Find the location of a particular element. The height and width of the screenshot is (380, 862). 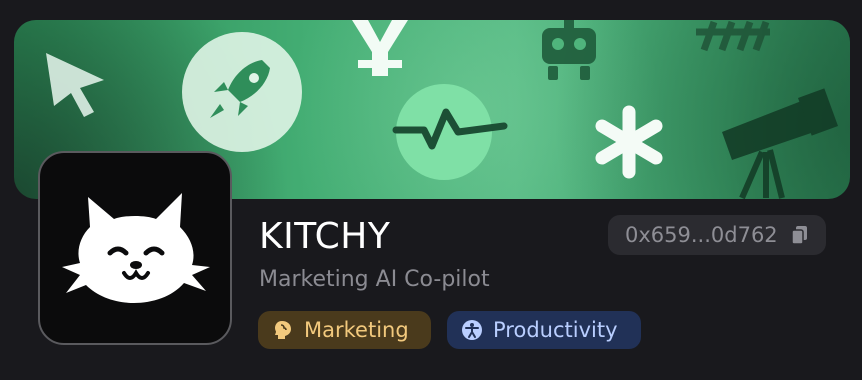

address-copy-button: 0x659...0d762 is located at coordinates (717, 235).